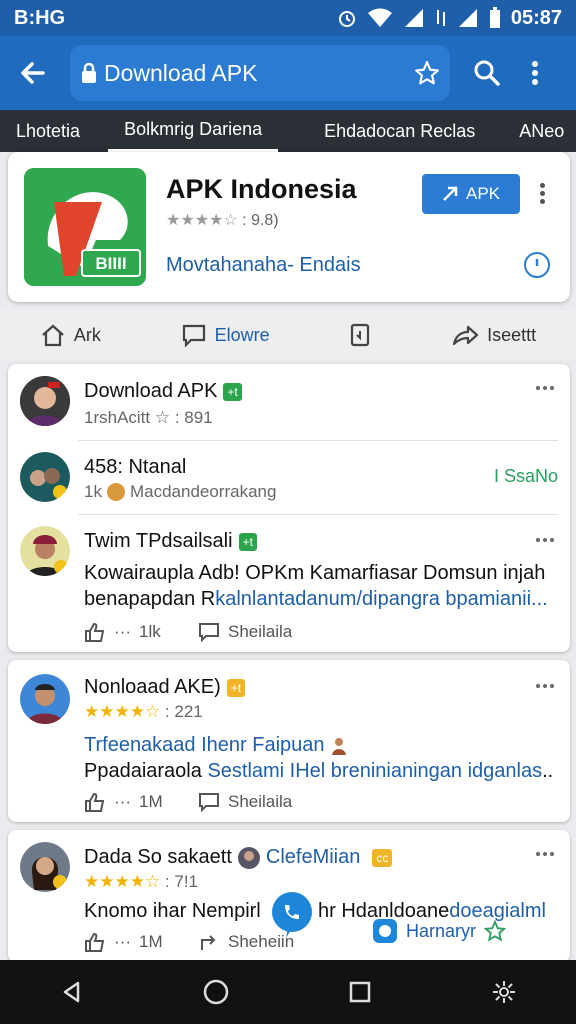  Describe the element at coordinates (338, 746) in the screenshot. I see `person-emoji-icon` at that location.